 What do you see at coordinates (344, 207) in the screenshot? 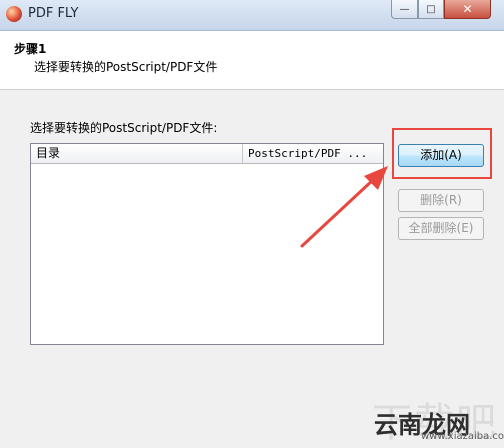
I see `annotation-arrow-icon` at bounding box center [344, 207].